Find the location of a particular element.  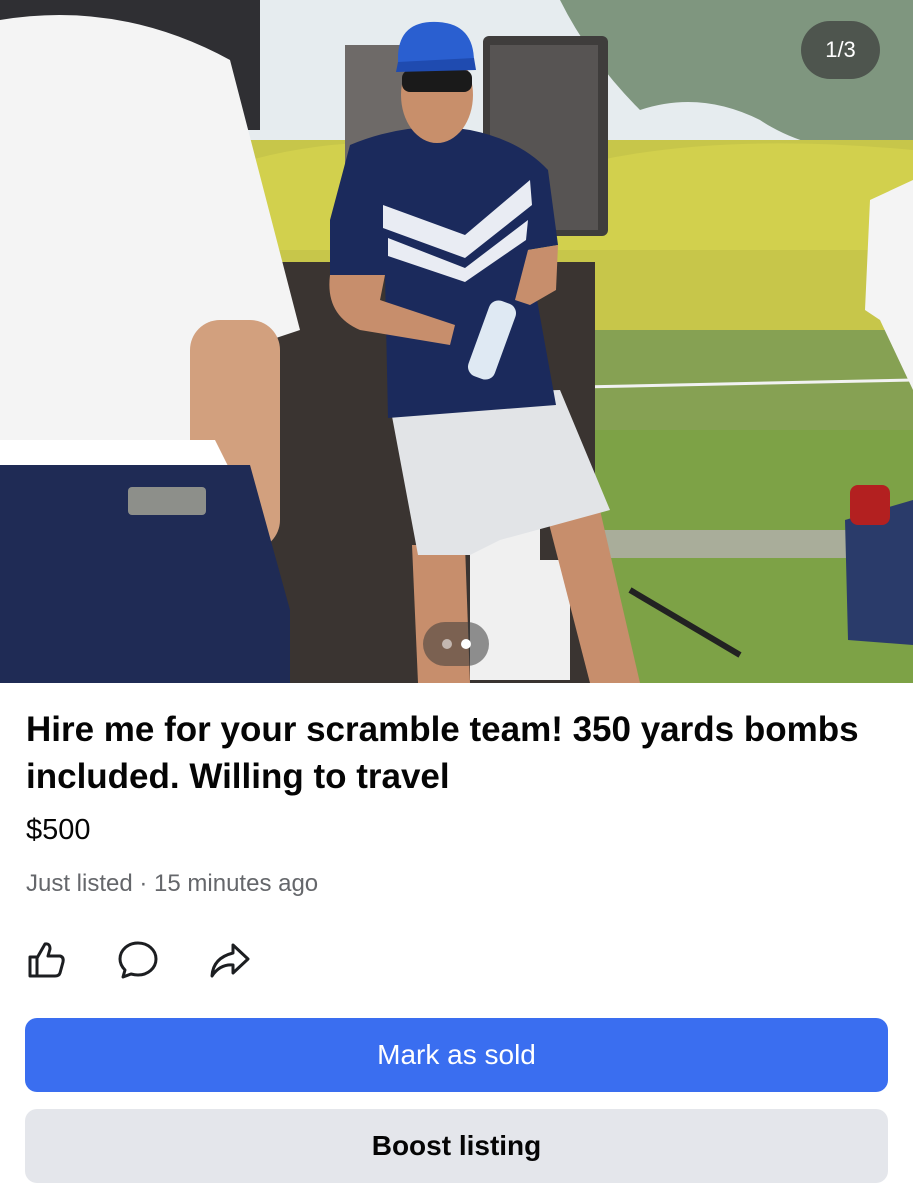

thumbs-up-icon is located at coordinates (46, 960).